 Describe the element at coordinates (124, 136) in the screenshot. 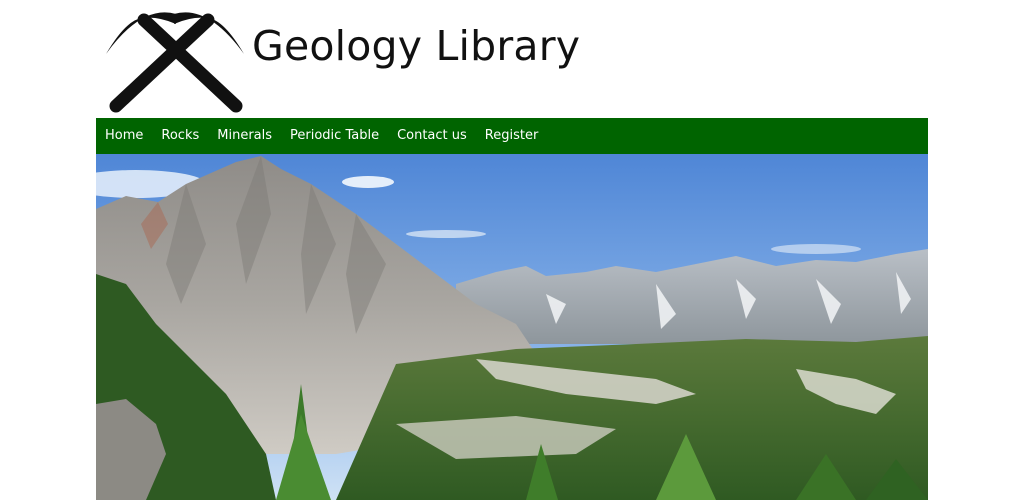

I see `nav-item-home: Home` at that location.